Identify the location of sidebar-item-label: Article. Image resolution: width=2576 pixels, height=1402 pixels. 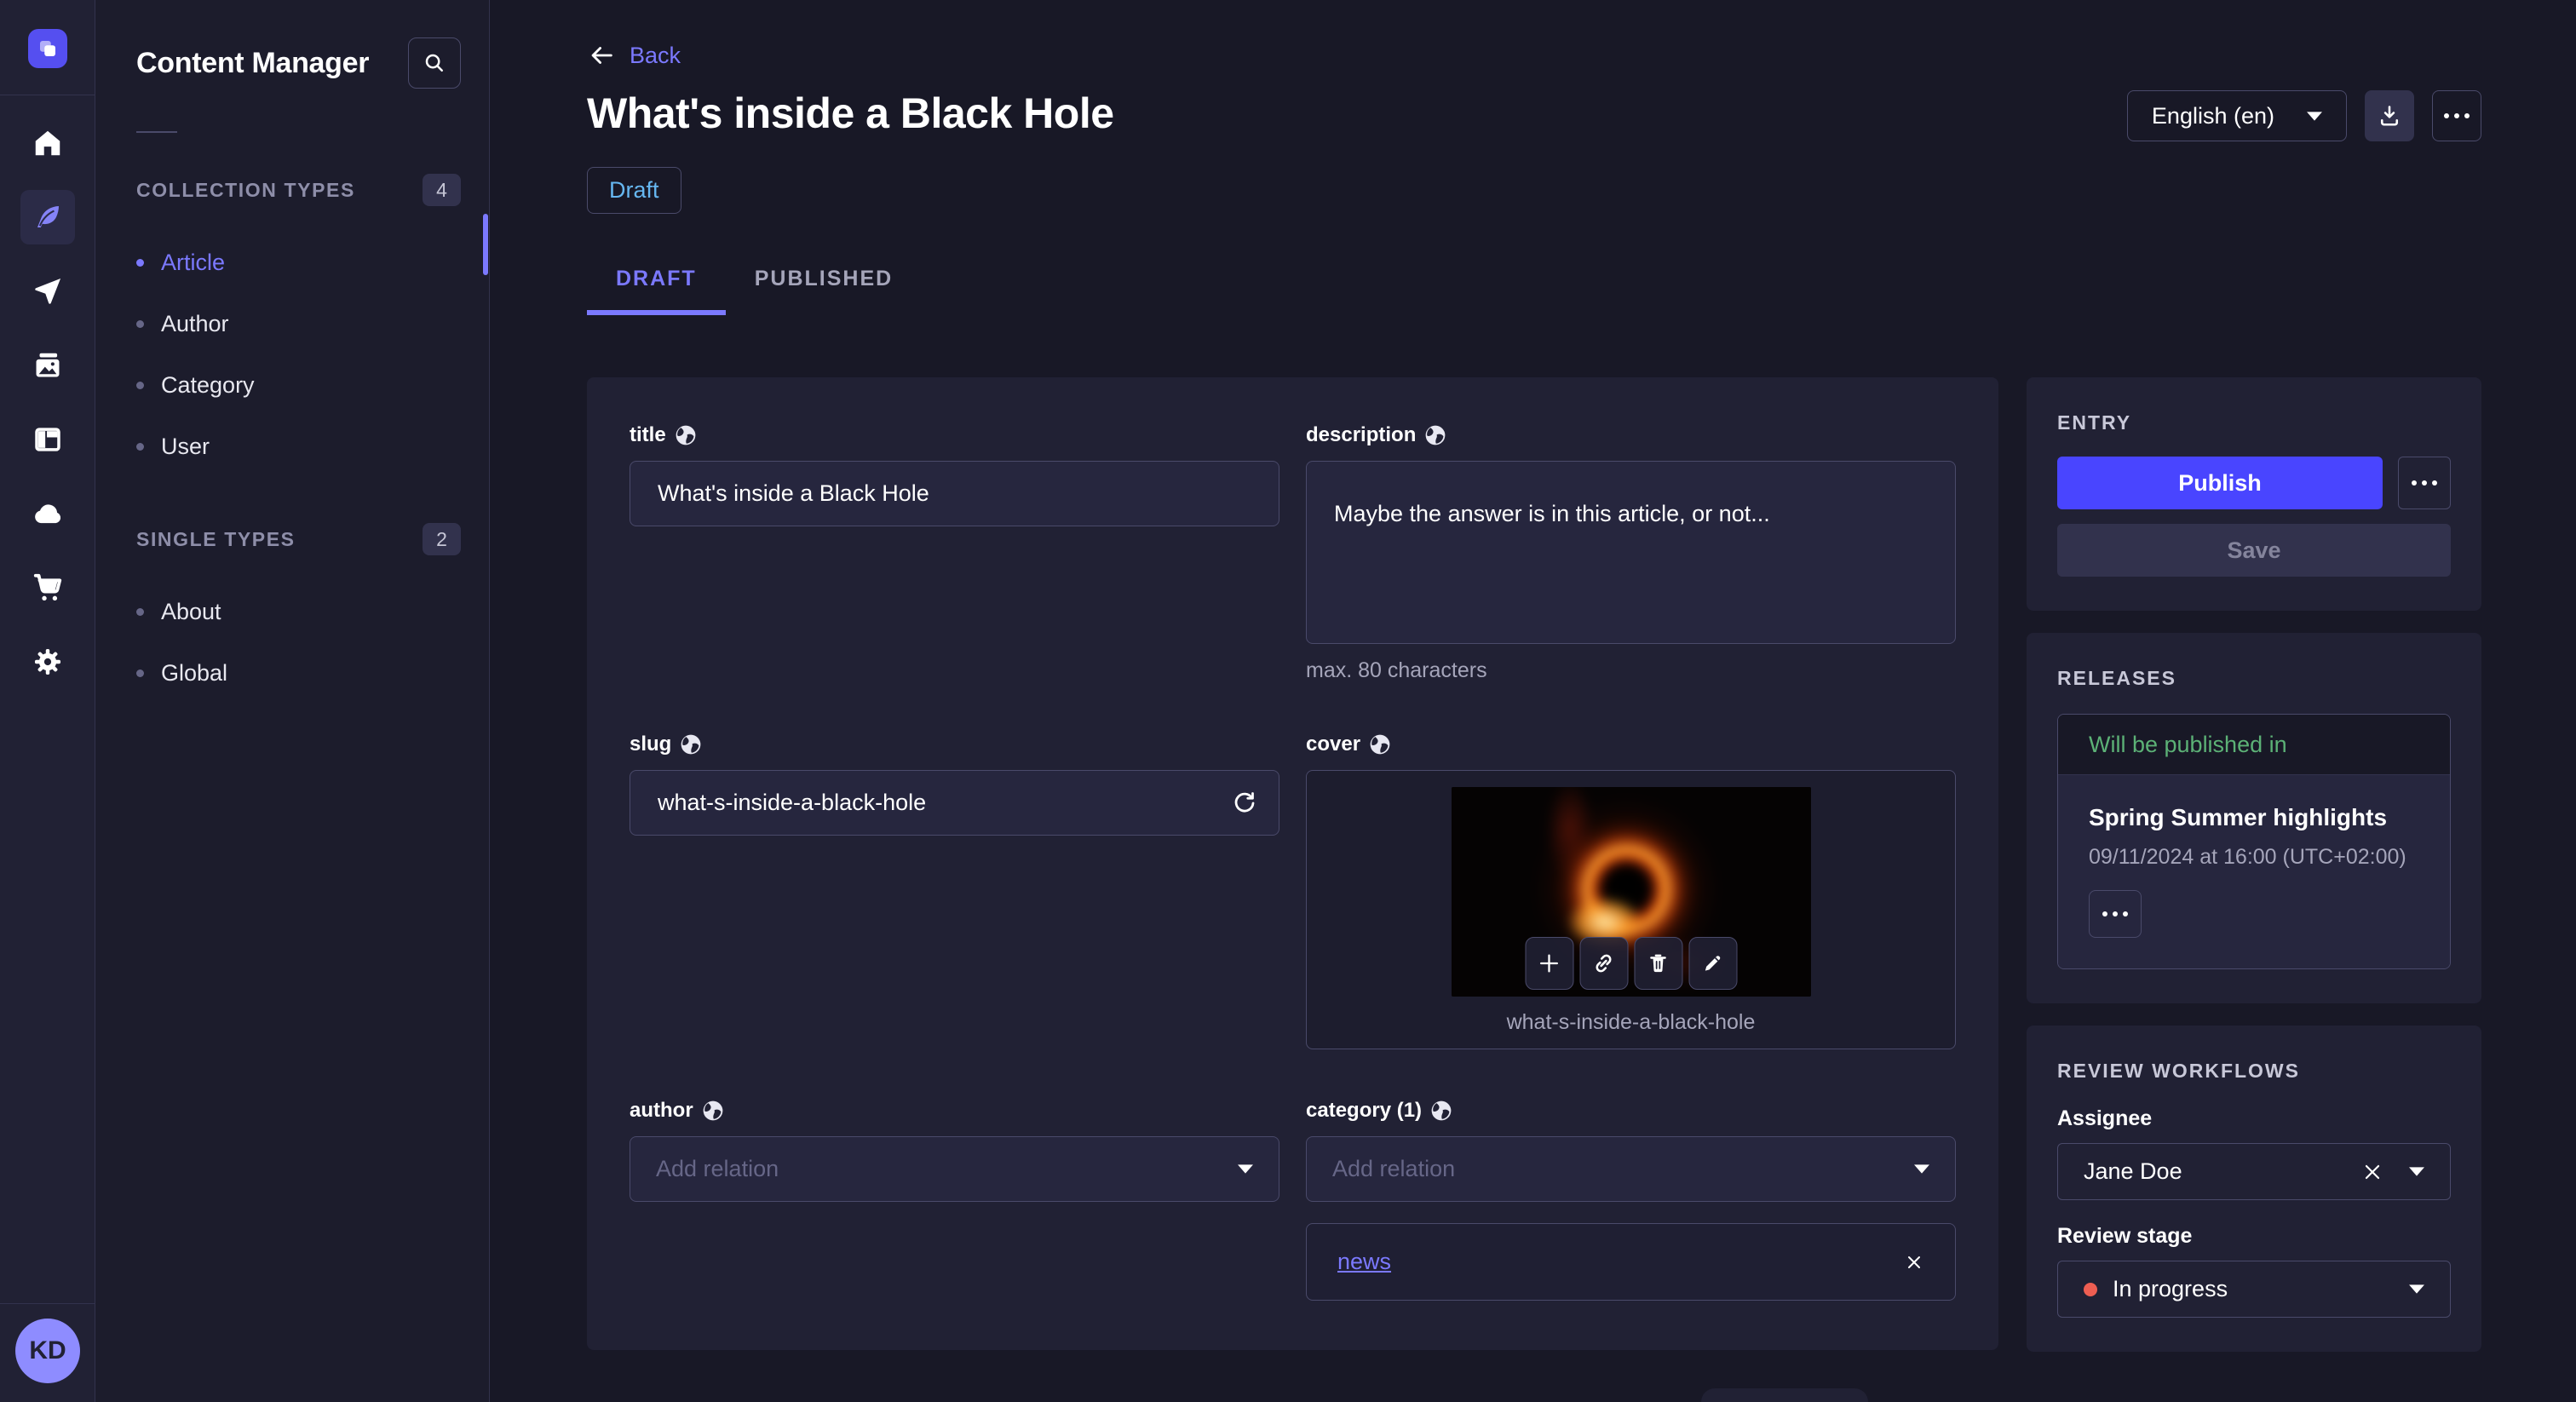
(194, 262).